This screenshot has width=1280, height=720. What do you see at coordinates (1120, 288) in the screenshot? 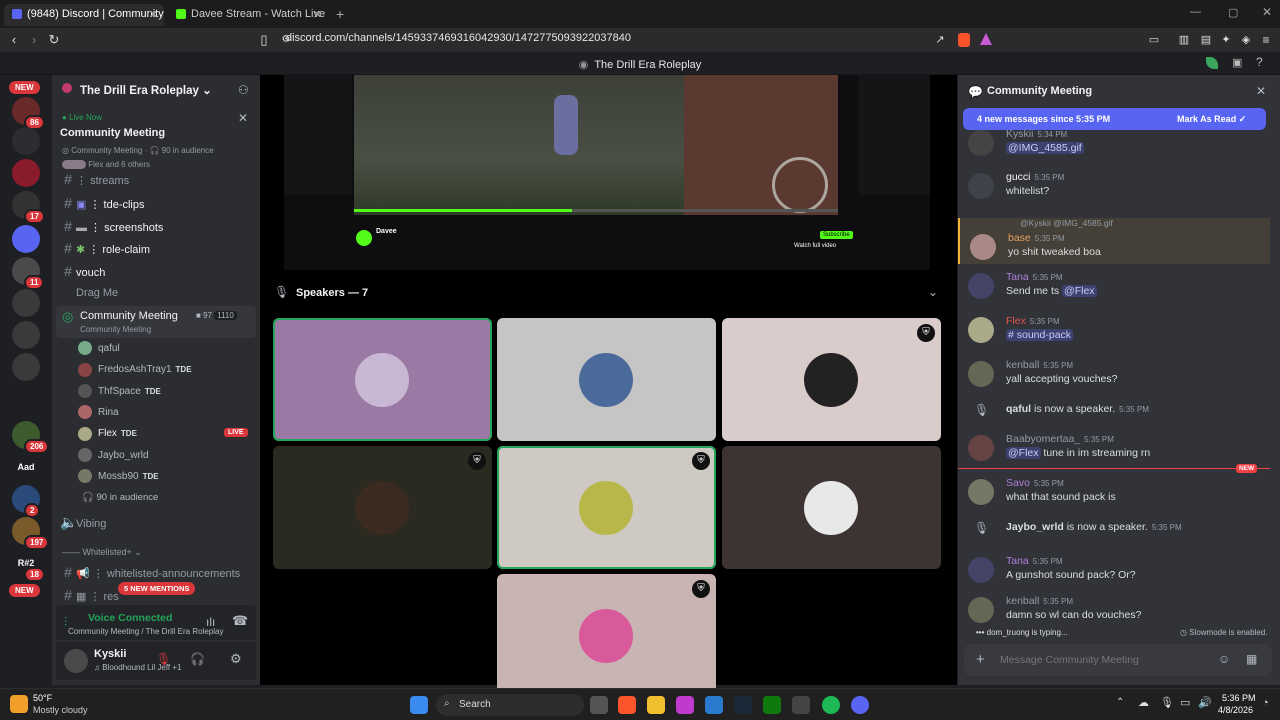
I see `chat-message: Tana 5:35 PM Send me ts @Flex` at bounding box center [1120, 288].